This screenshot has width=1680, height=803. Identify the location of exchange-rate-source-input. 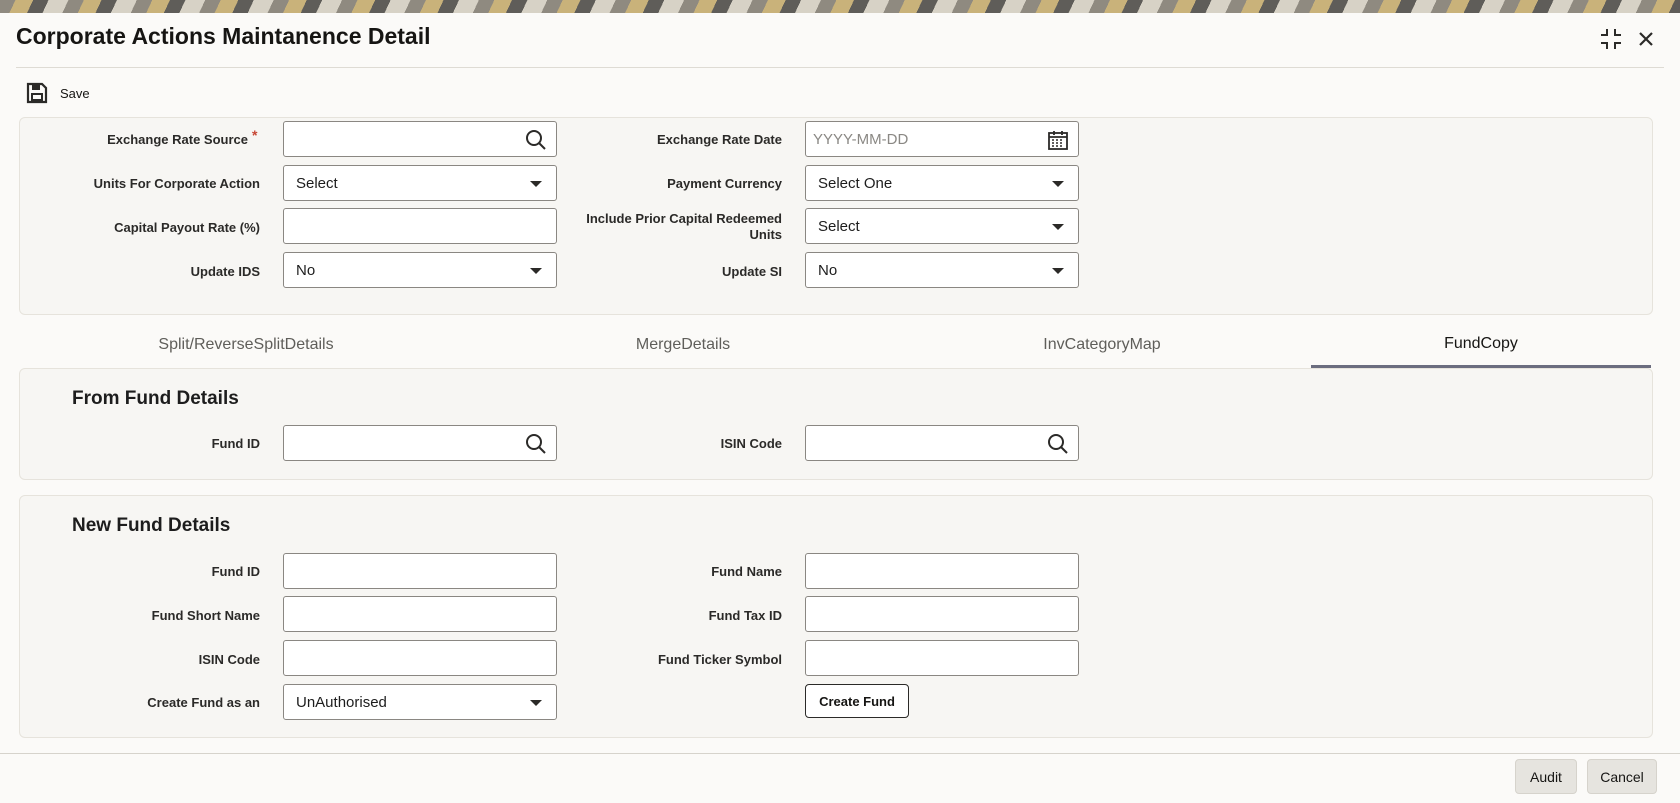
(420, 139).